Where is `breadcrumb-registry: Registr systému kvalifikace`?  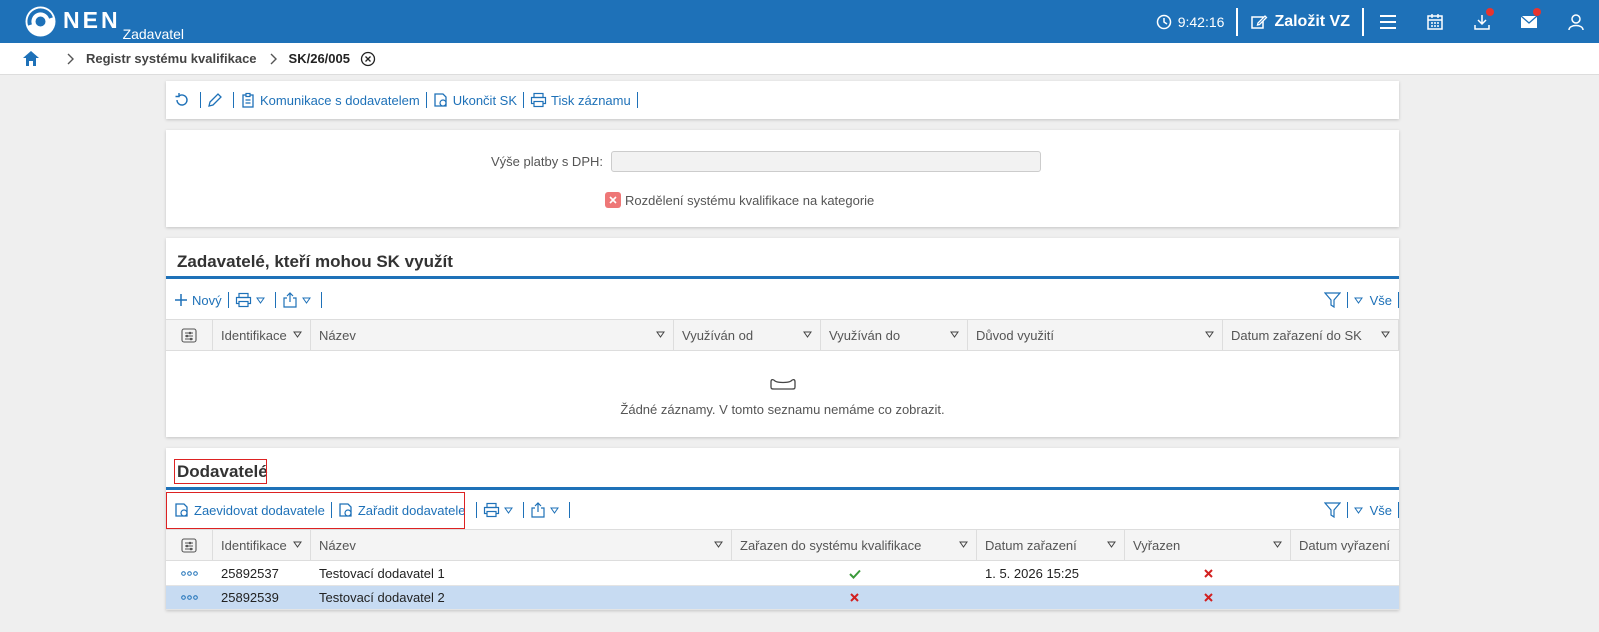
breadcrumb-registry: Registr systému kvalifikace is located at coordinates (171, 58).